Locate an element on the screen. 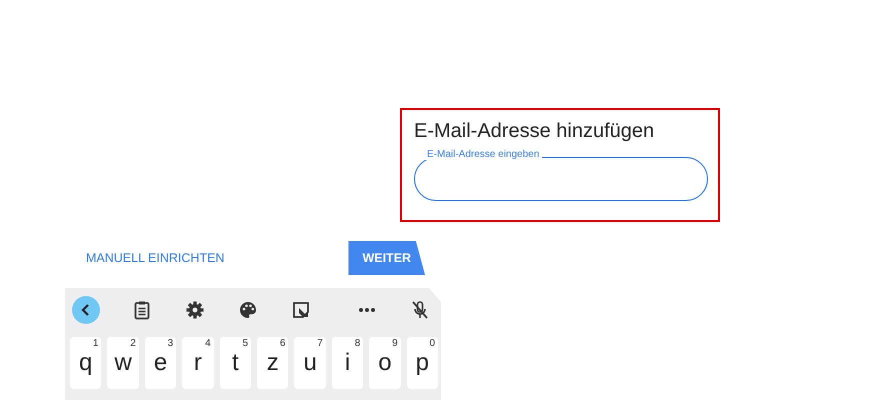 The width and height of the screenshot is (879, 400). mic-off-icon is located at coordinates (420, 310).